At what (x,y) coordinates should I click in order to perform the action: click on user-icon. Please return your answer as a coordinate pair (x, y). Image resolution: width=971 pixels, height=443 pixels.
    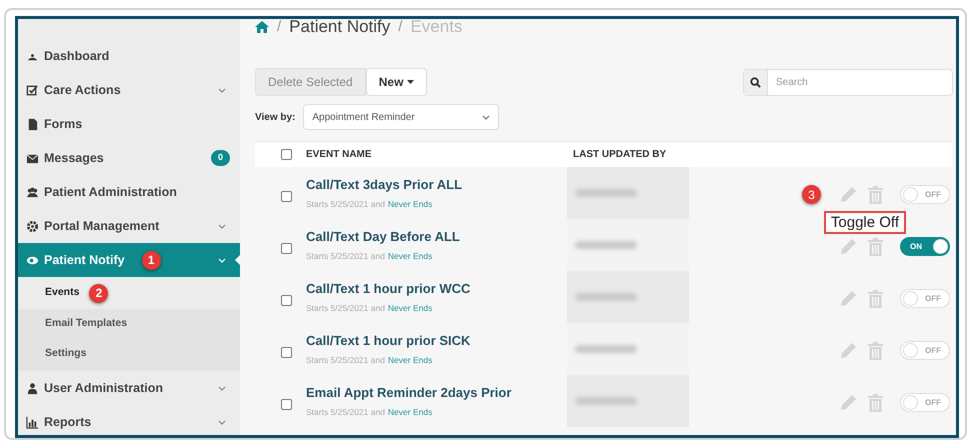
    Looking at the image, I should click on (32, 388).